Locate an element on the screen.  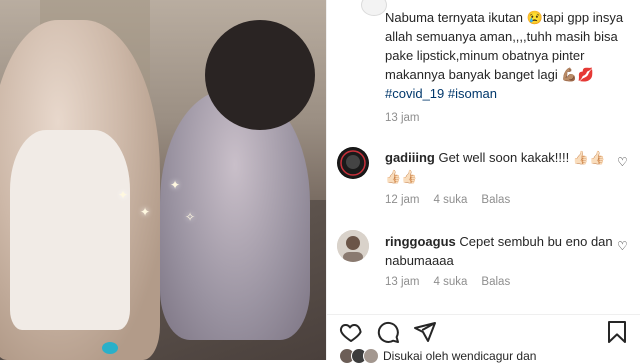
author-avatar is located at coordinates (374, 8).